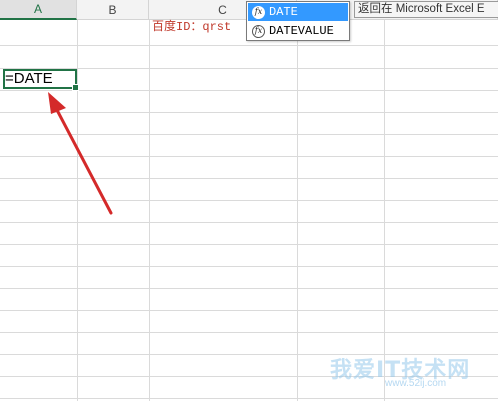  Describe the element at coordinates (283, 12) in the screenshot. I see `autocomplete-item-label: DATE` at that location.